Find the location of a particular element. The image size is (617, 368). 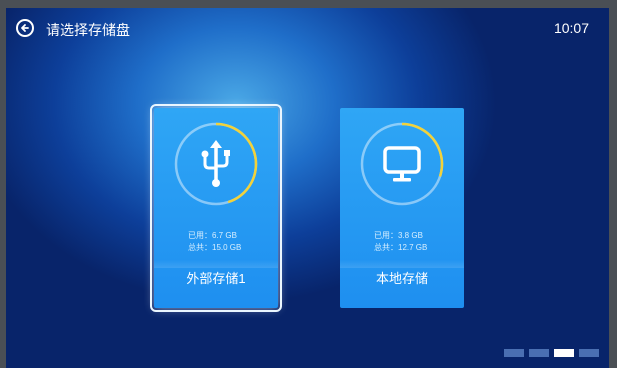

usage-info: 已用：6.7 GB 总共：15.0 GB is located at coordinates (214, 242).